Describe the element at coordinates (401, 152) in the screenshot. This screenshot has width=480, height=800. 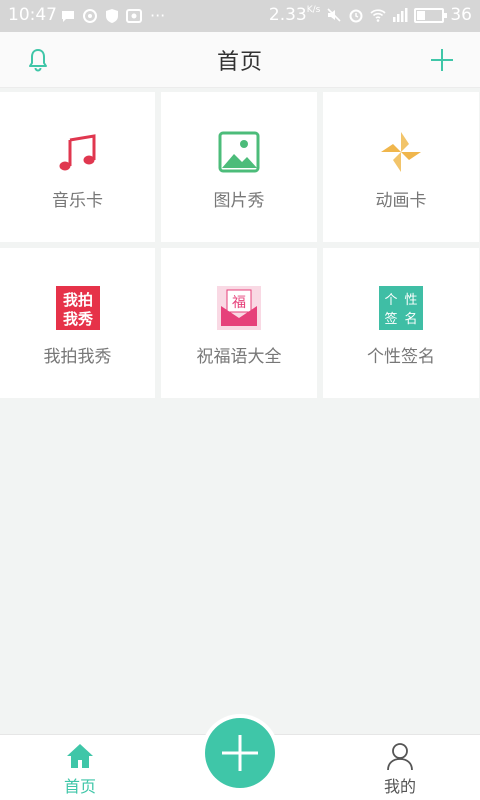
I see `pinwheel-icon` at that location.